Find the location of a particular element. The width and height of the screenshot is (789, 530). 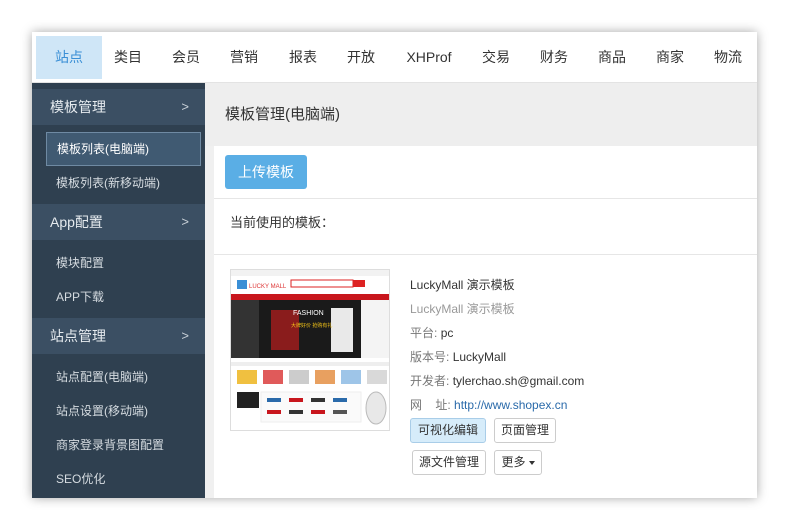

sidebar-item-merchant-login-bg: 商家登录背景图配置 is located at coordinates (123, 445).